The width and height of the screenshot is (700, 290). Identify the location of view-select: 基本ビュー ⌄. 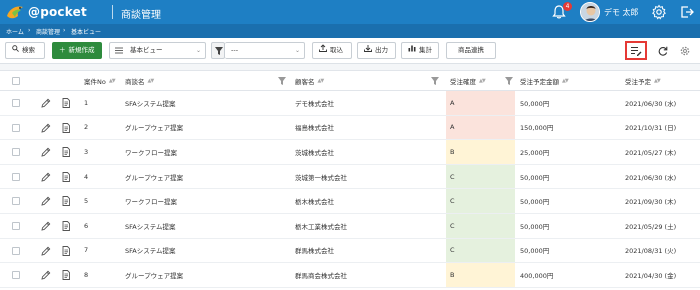
(157, 50).